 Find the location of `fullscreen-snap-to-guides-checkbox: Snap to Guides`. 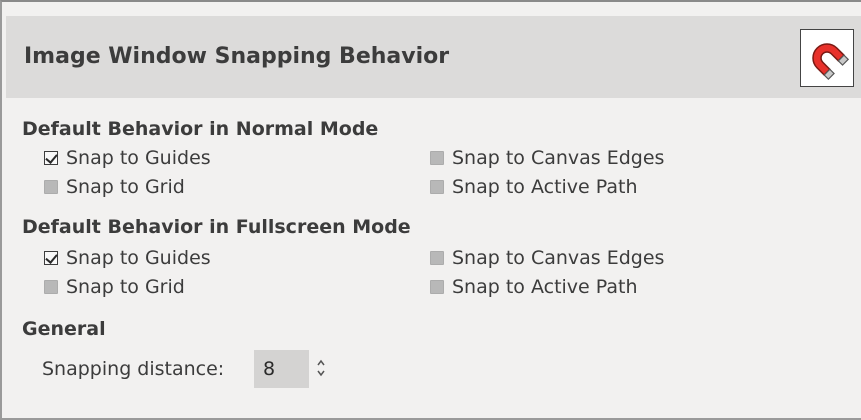

fullscreen-snap-to-guides-checkbox: Snap to Guides is located at coordinates (127, 258).